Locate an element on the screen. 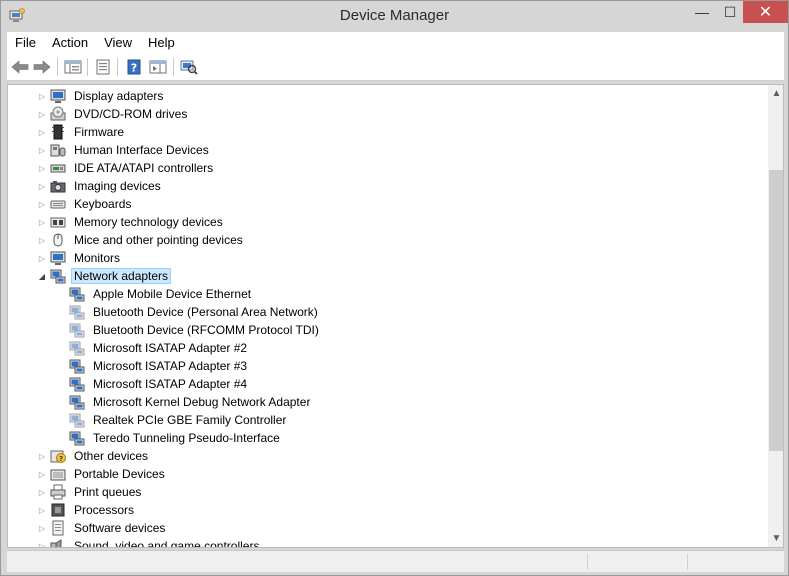  tree-category-label: Monitors is located at coordinates (97, 258).